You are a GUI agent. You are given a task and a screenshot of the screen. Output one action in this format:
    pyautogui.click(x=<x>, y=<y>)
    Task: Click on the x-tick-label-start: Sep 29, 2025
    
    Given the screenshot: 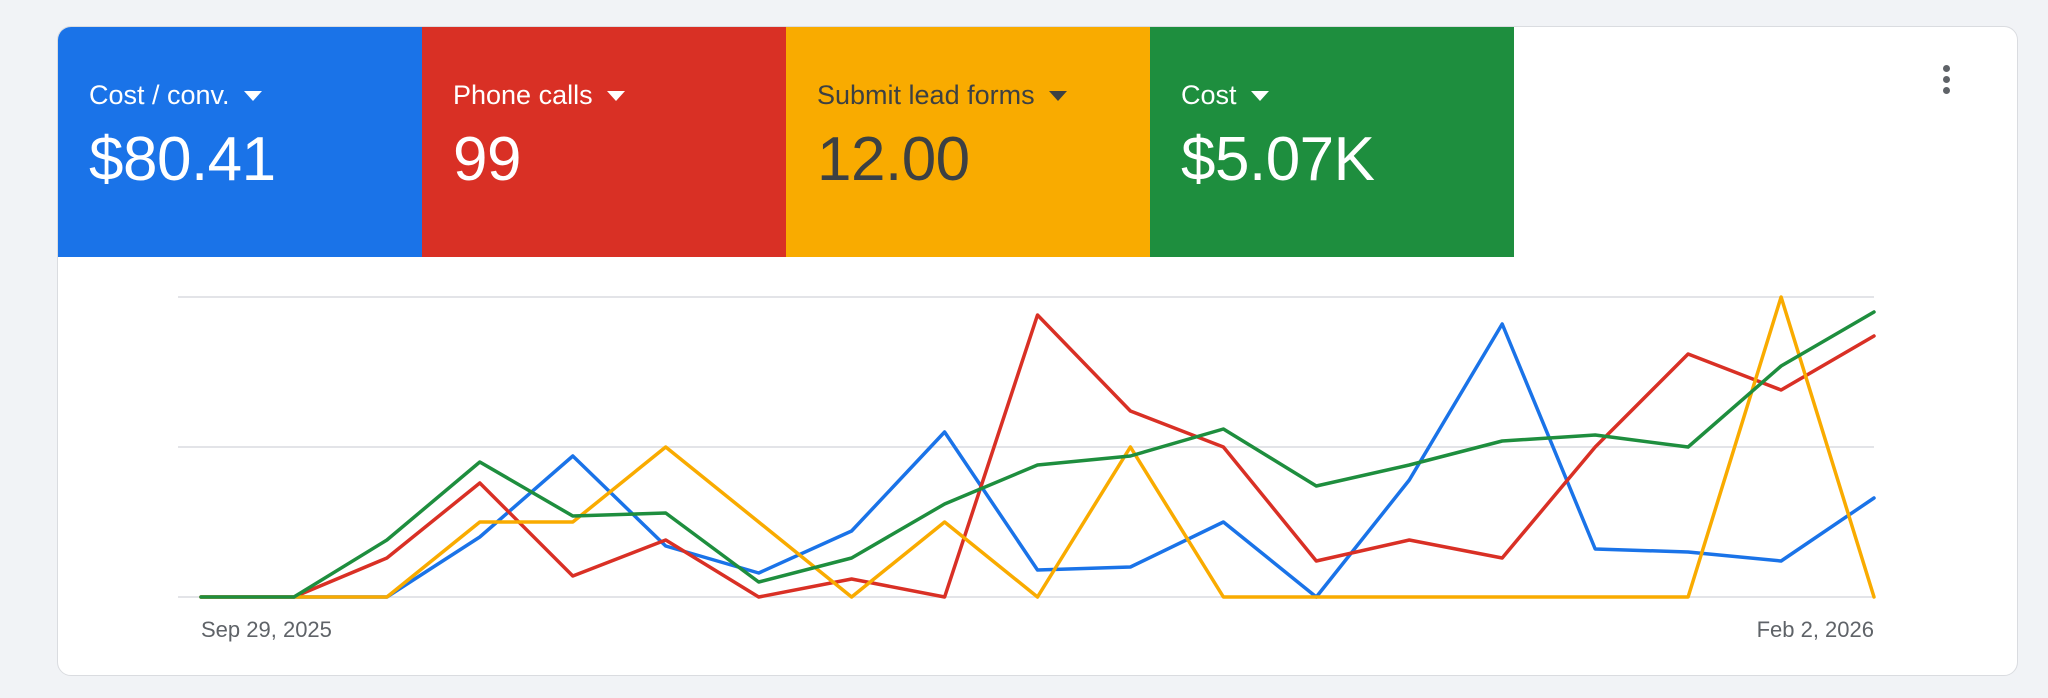 What is the action you would take?
    pyautogui.click(x=266, y=629)
    